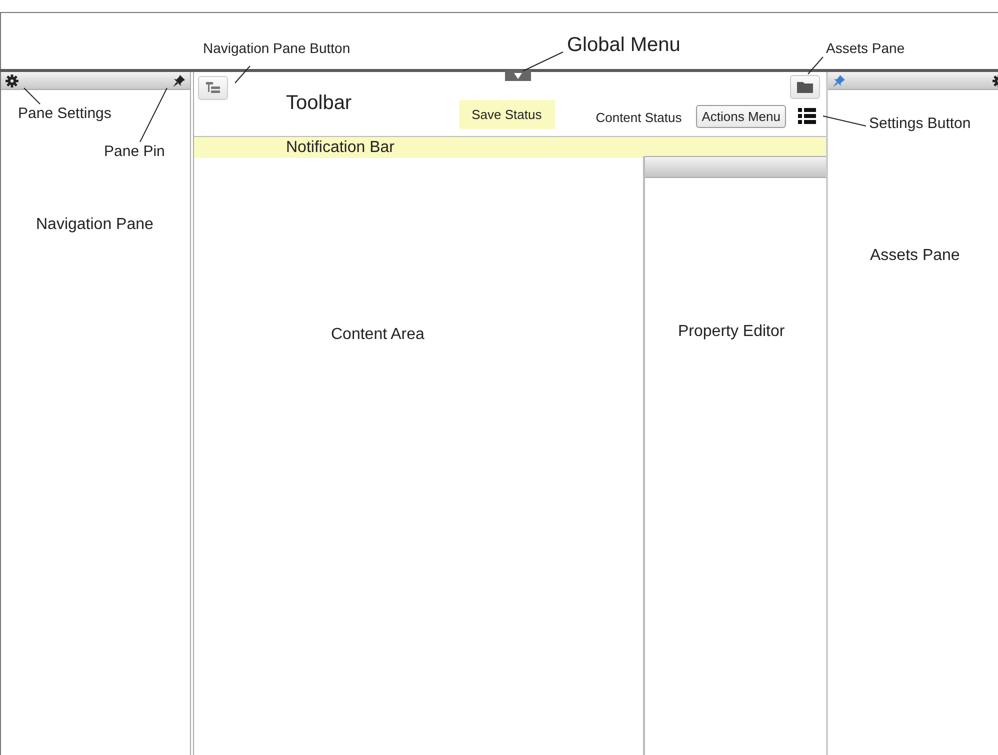 Image resolution: width=998 pixels, height=755 pixels. Describe the element at coordinates (134, 151) in the screenshot. I see `callout-label: Pane Pin` at that location.